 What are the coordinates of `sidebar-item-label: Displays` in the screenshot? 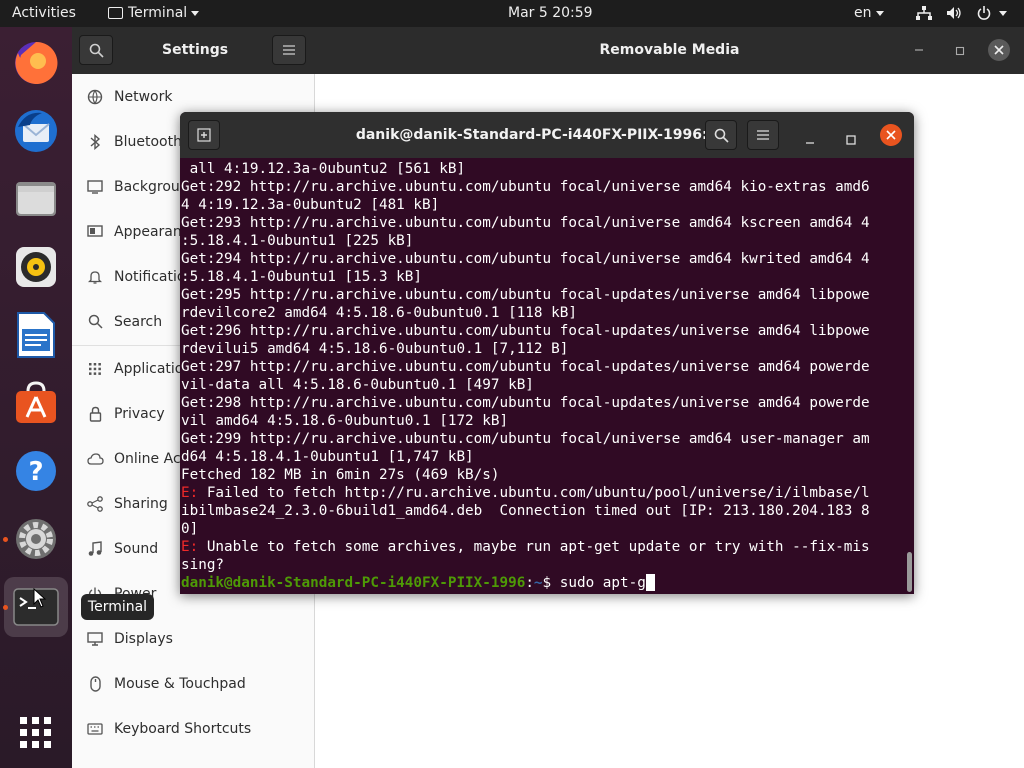 It's located at (143, 638).